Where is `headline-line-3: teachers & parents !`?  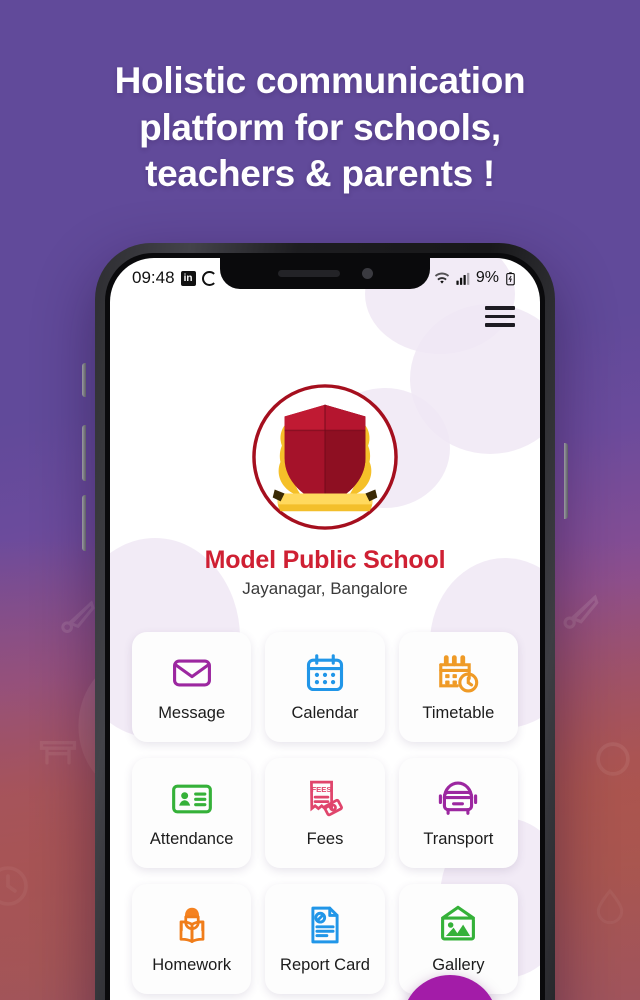 headline-line-3: teachers & parents ! is located at coordinates (320, 174).